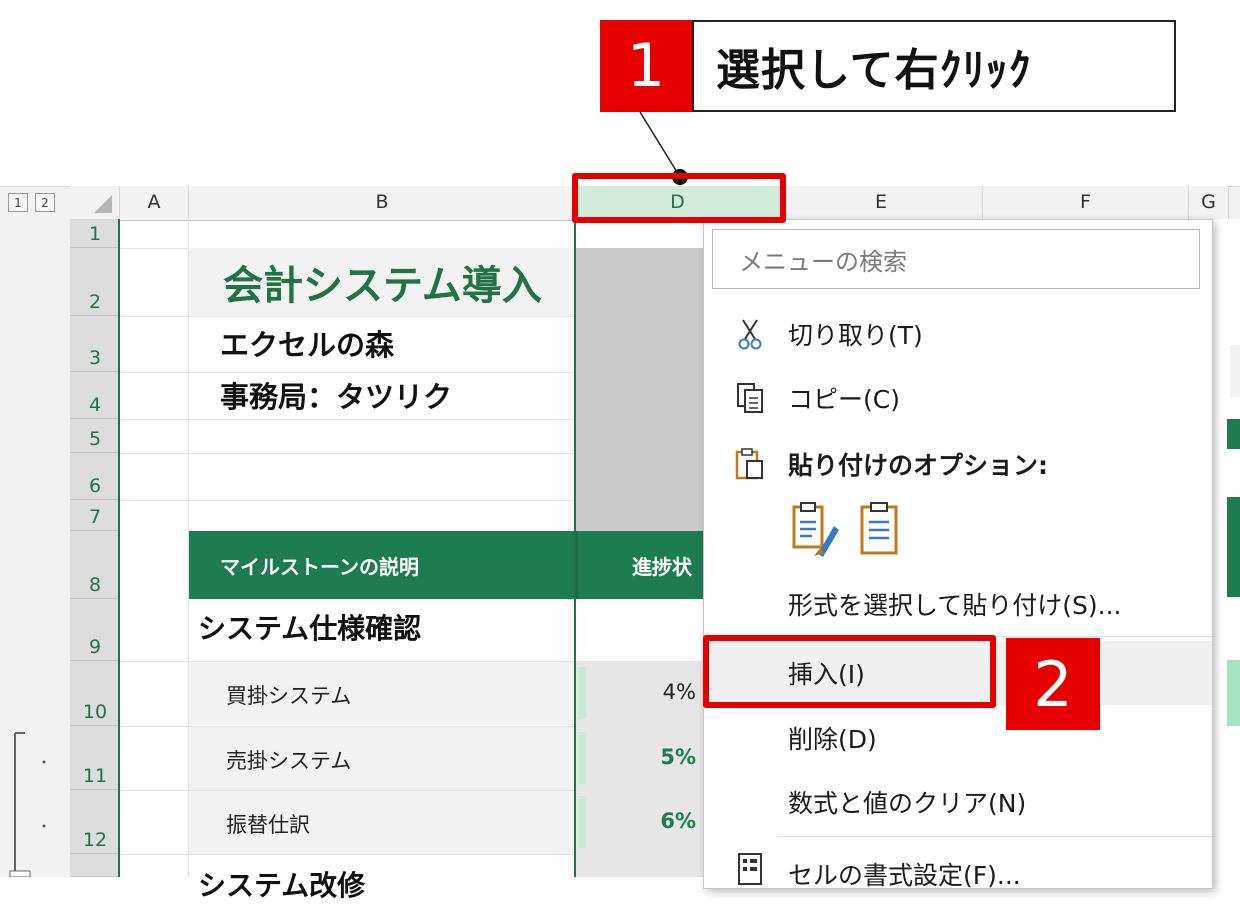  What do you see at coordinates (95, 630) in the screenshot?
I see `row-header-9: 9` at bounding box center [95, 630].